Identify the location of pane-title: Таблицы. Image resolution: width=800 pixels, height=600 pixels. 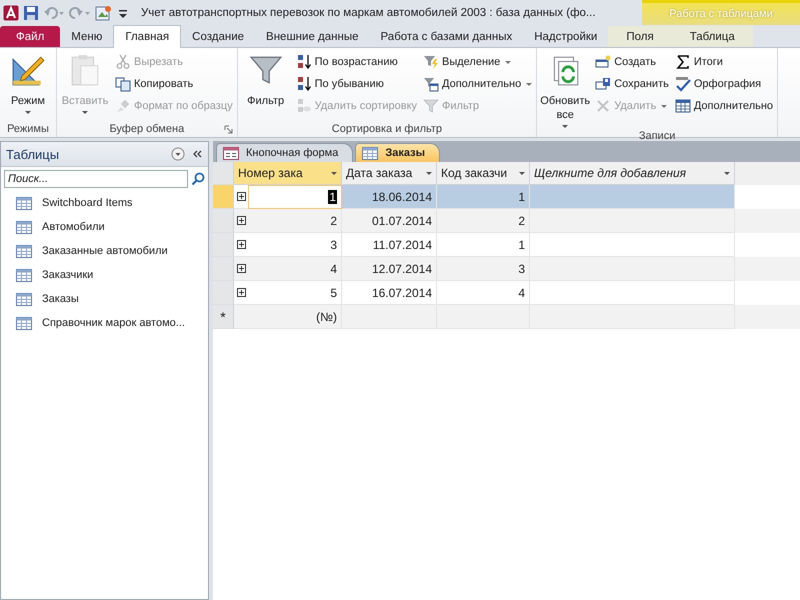
(33, 154).